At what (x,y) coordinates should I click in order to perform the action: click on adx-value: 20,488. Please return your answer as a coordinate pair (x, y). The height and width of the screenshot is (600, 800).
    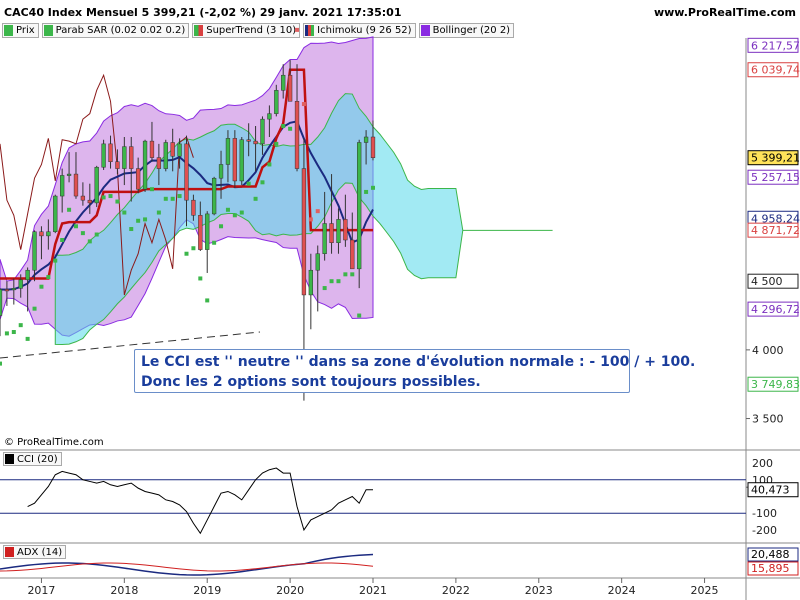
    Looking at the image, I should click on (770, 554).